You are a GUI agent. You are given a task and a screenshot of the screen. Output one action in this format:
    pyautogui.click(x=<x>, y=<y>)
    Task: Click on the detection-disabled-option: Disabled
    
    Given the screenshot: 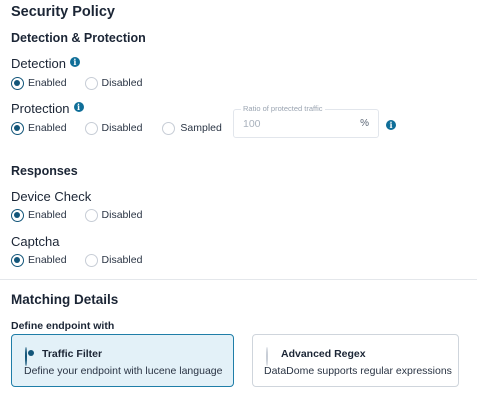 What is the action you would take?
    pyautogui.click(x=113, y=83)
    